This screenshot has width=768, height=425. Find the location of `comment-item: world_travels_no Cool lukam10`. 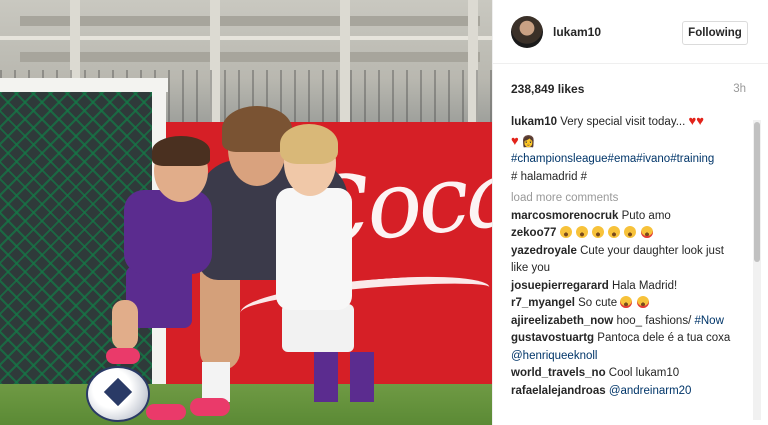

comment-item: world_travels_no Cool lukam10 is located at coordinates (625, 374).